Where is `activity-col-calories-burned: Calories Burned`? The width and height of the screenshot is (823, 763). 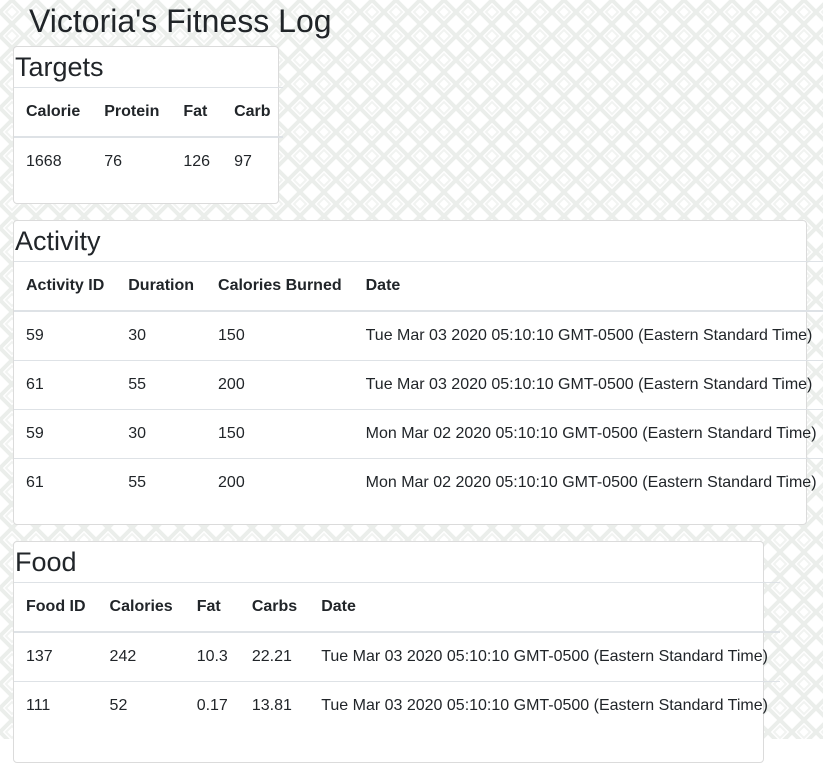 activity-col-calories-burned: Calories Burned is located at coordinates (280, 286).